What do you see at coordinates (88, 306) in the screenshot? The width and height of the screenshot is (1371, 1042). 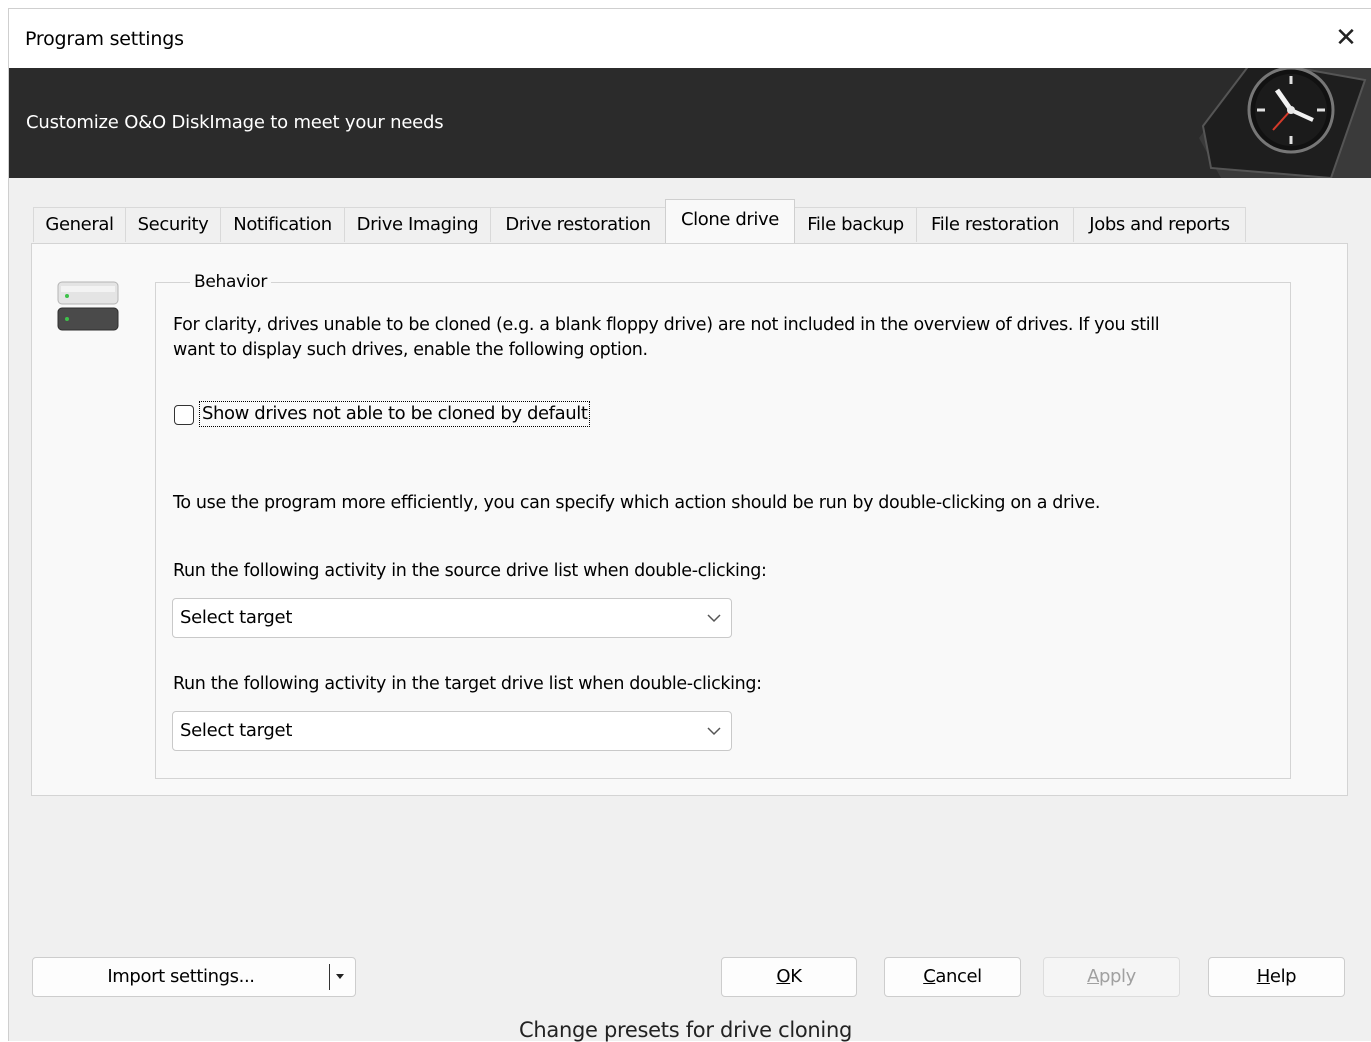 I see `drive-icon` at bounding box center [88, 306].